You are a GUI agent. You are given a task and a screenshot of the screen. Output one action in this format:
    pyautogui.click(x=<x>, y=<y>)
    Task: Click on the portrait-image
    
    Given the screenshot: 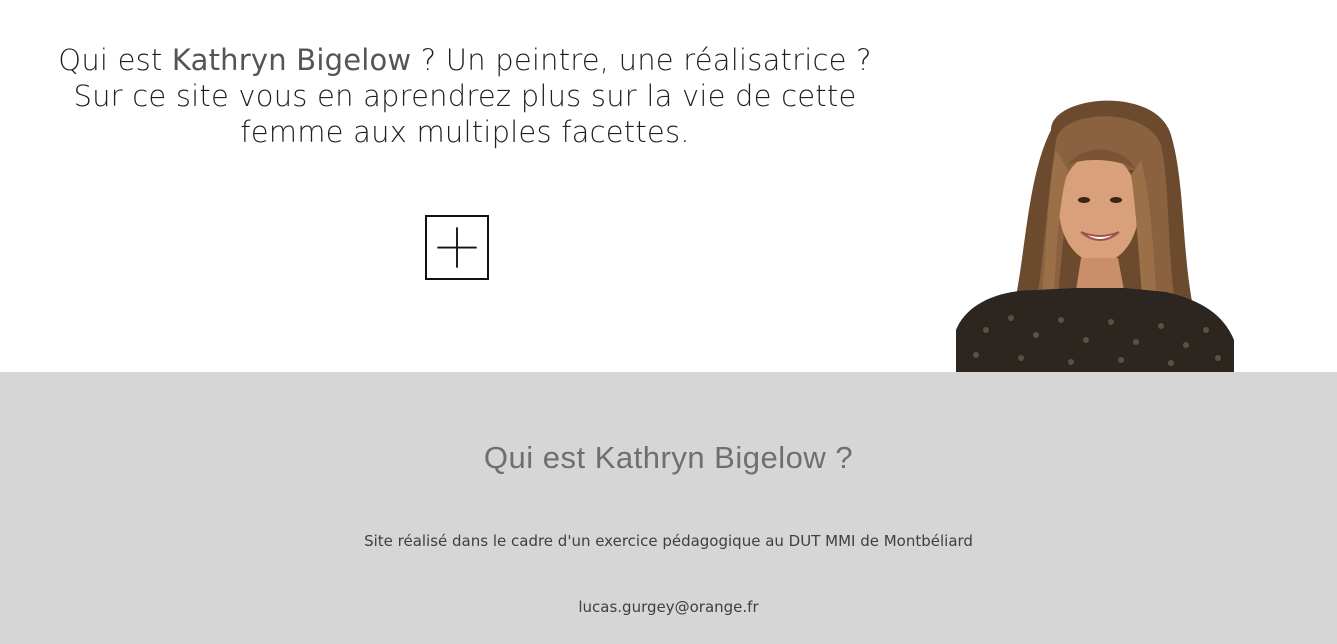 What is the action you would take?
    pyautogui.click(x=1095, y=231)
    